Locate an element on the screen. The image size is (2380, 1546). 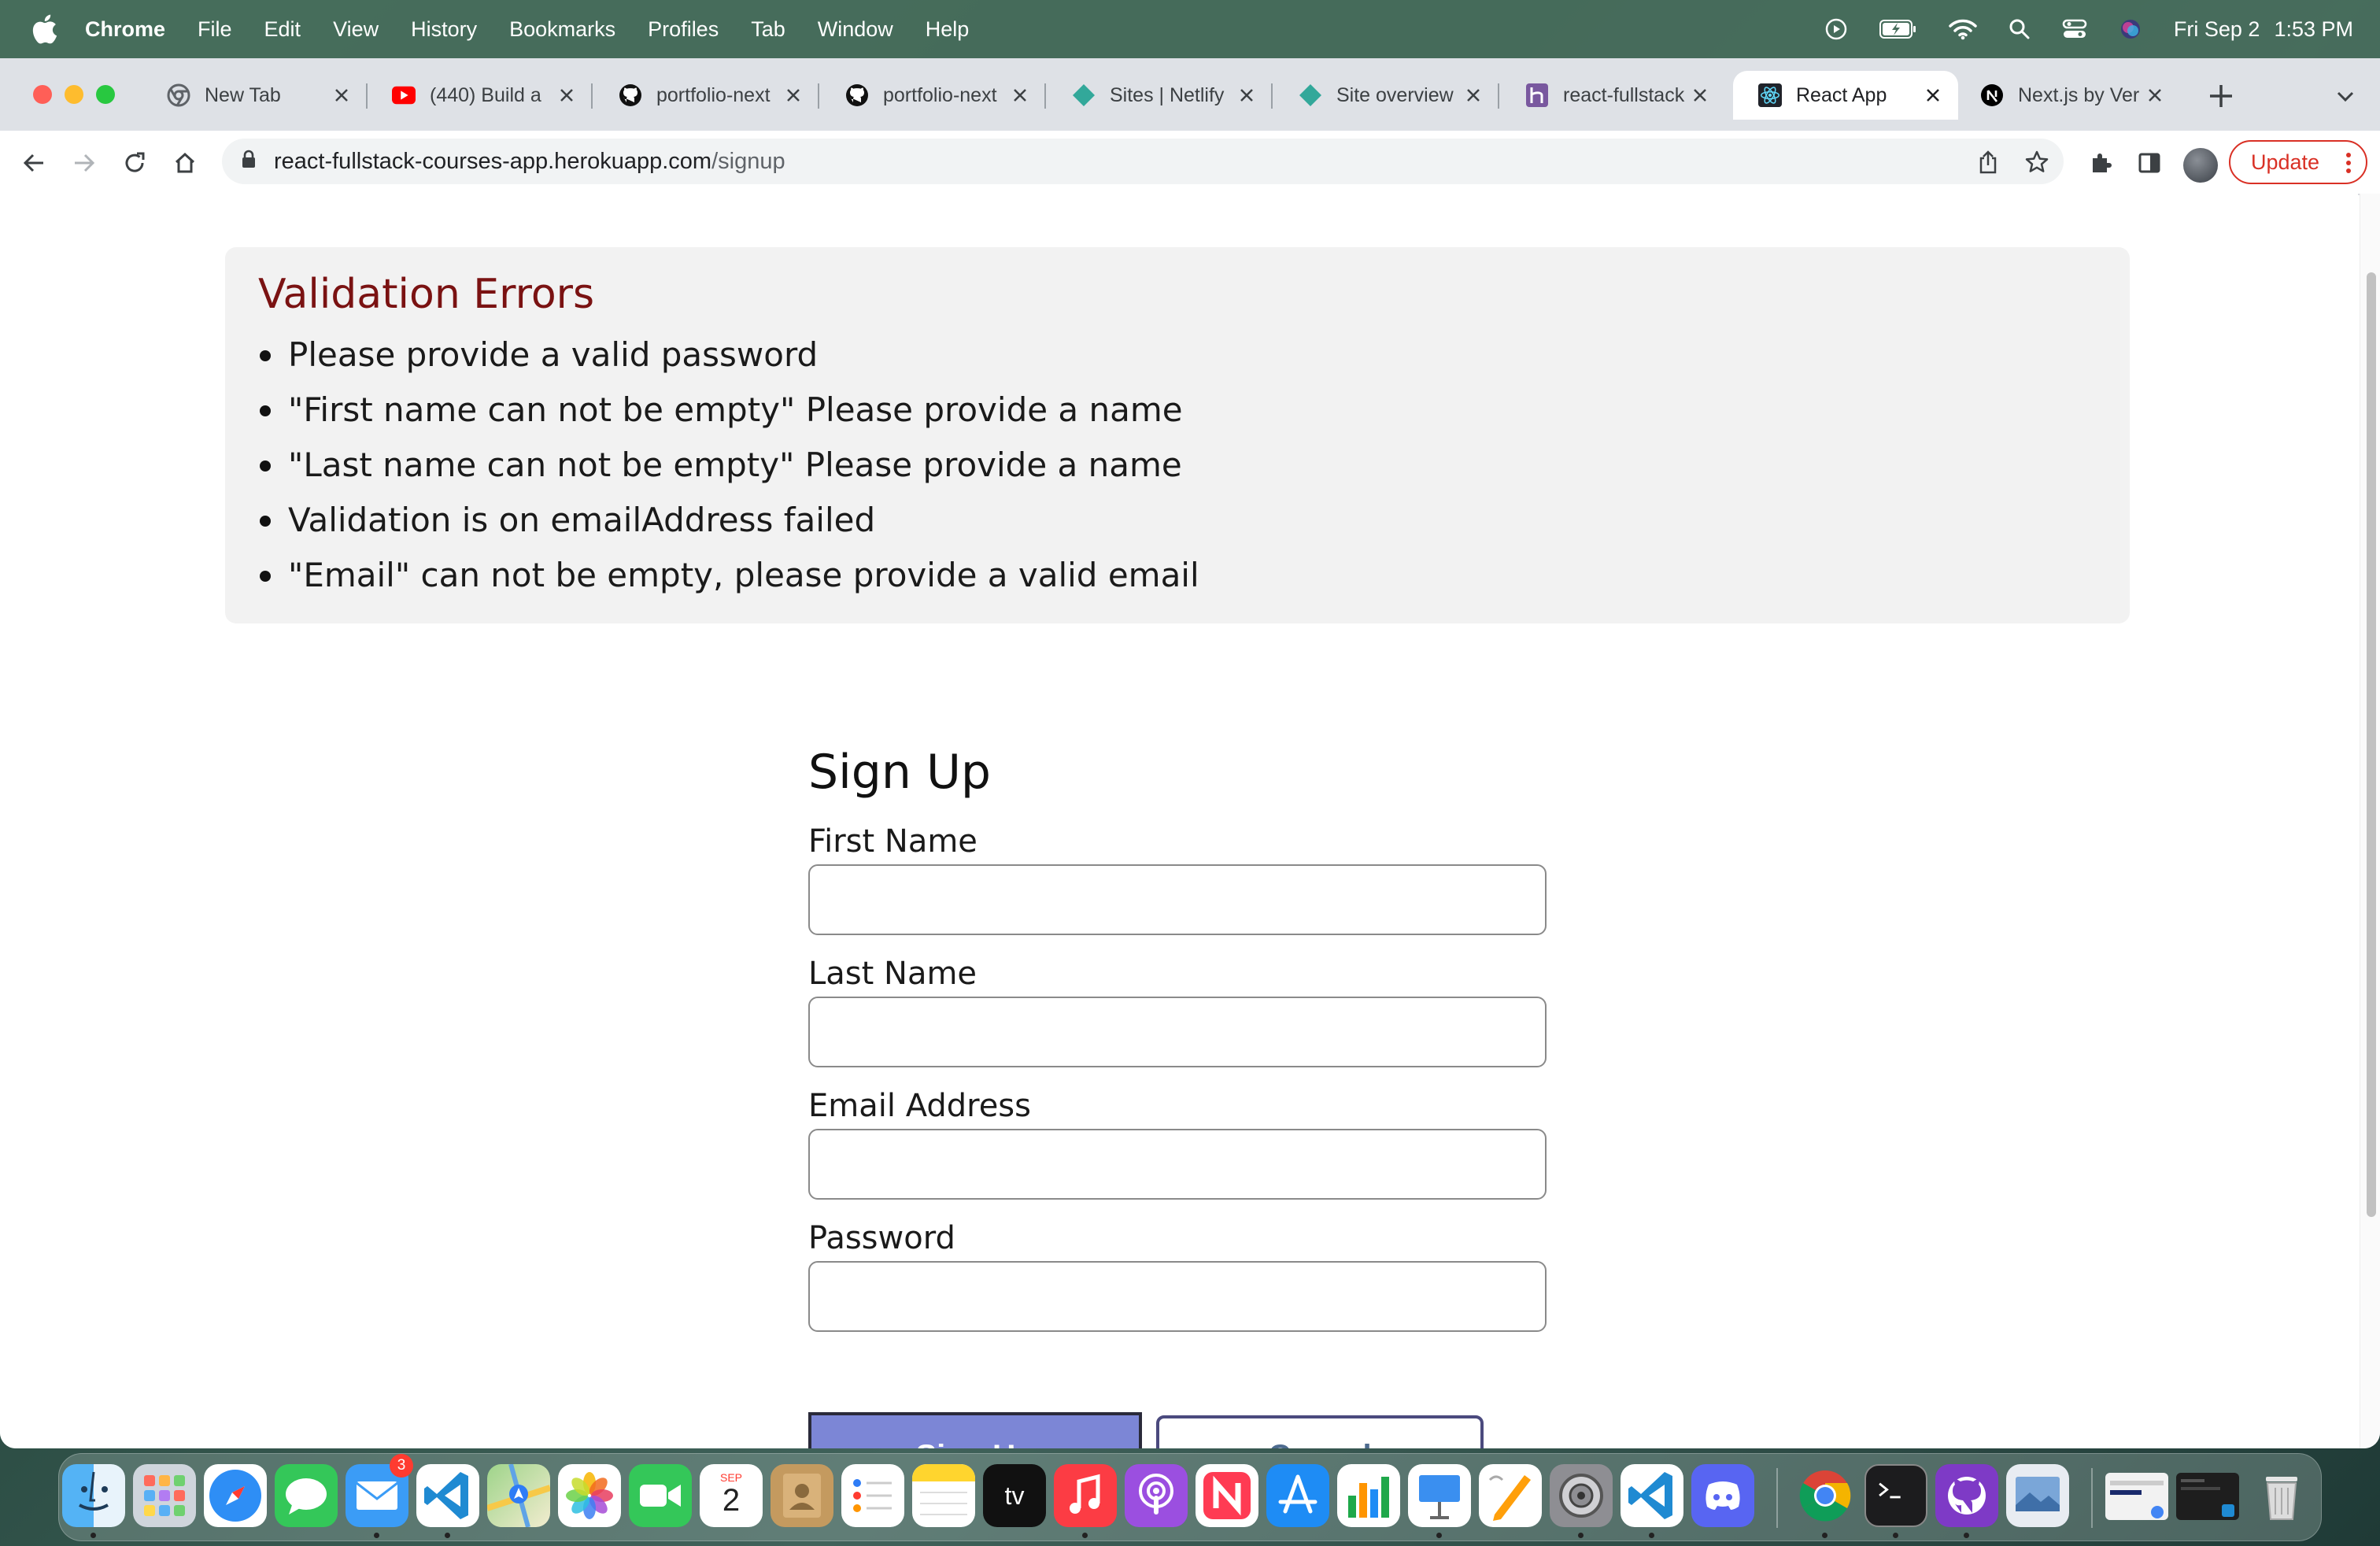
keynote-icon is located at coordinates (1439, 1495).